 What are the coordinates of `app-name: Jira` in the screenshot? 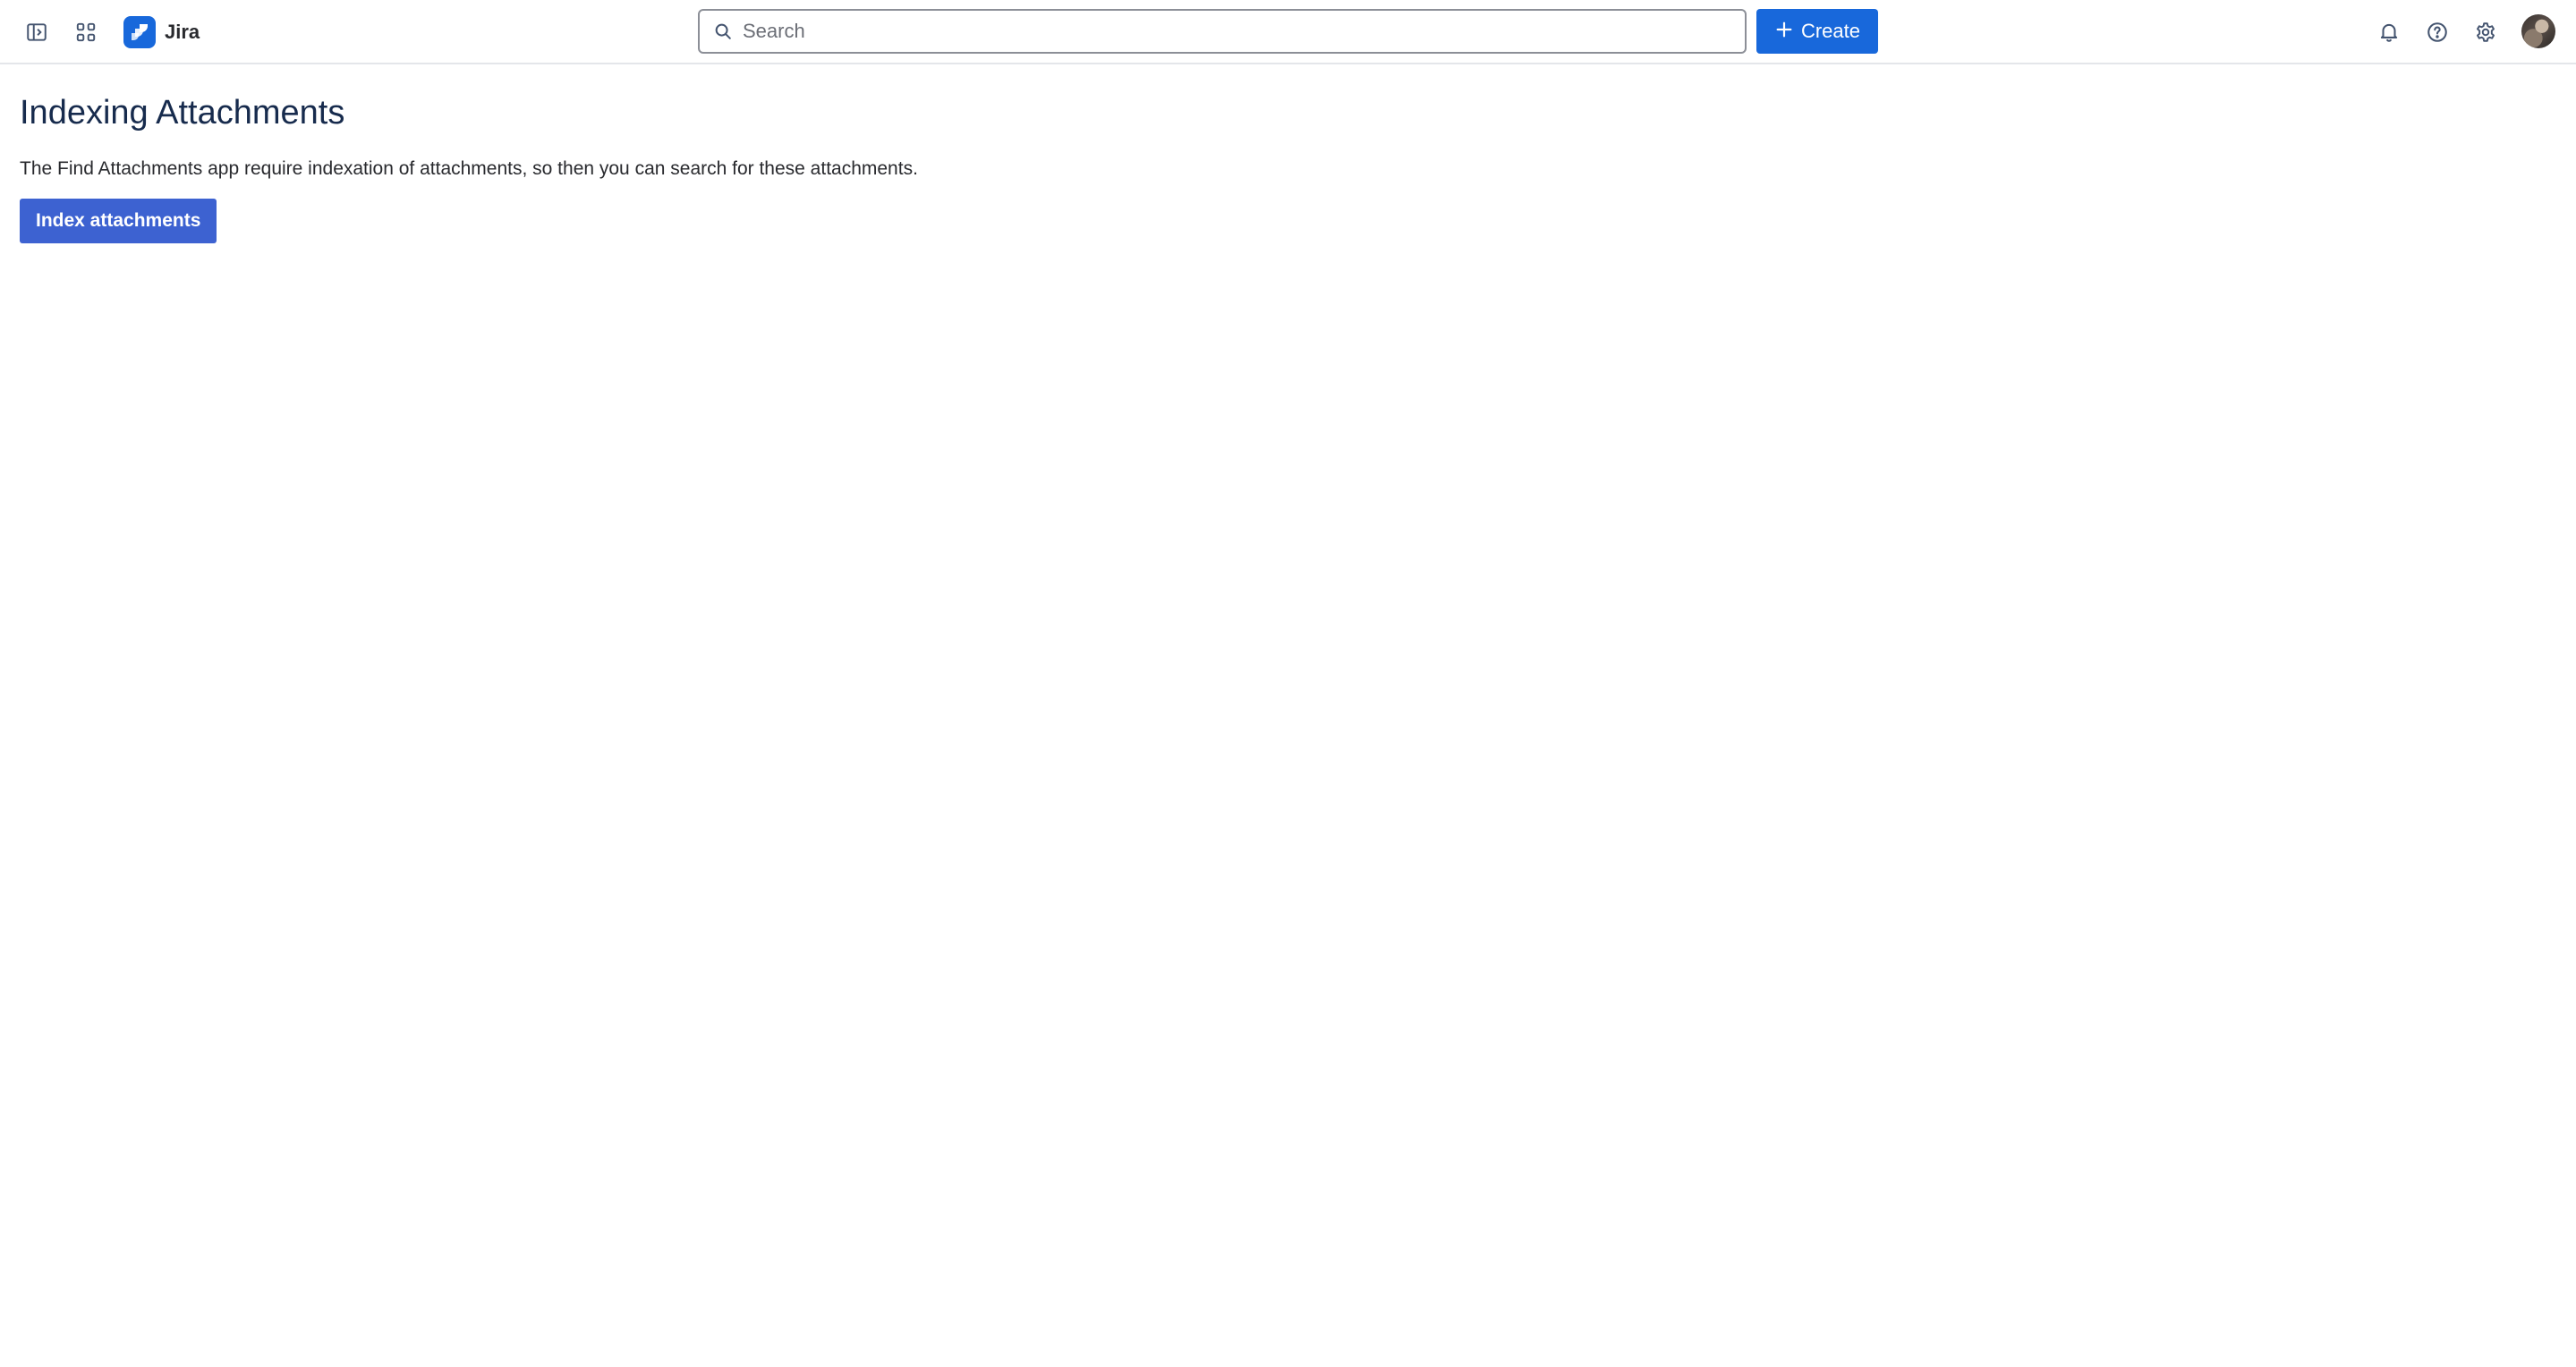 It's located at (182, 32).